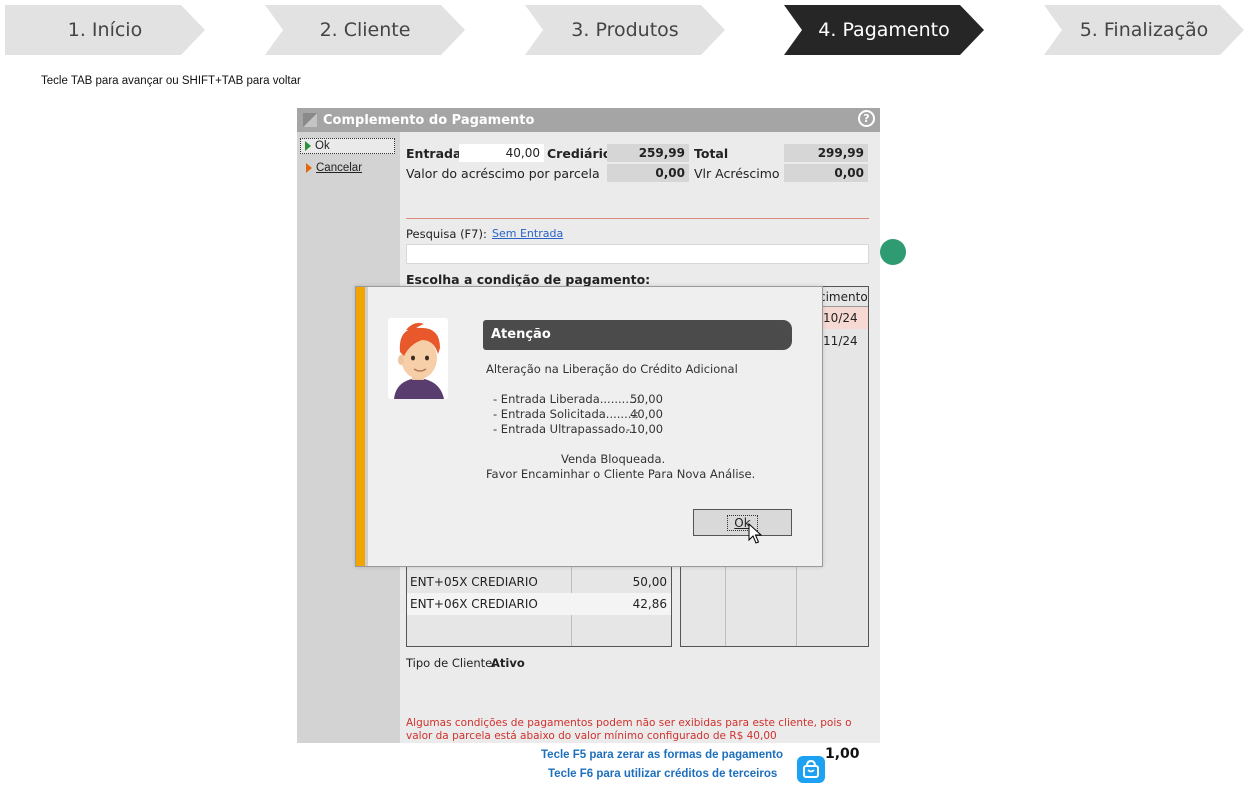 The image size is (1250, 798). Describe the element at coordinates (742, 522) in the screenshot. I see `dialog-ok-button: Ok` at that location.